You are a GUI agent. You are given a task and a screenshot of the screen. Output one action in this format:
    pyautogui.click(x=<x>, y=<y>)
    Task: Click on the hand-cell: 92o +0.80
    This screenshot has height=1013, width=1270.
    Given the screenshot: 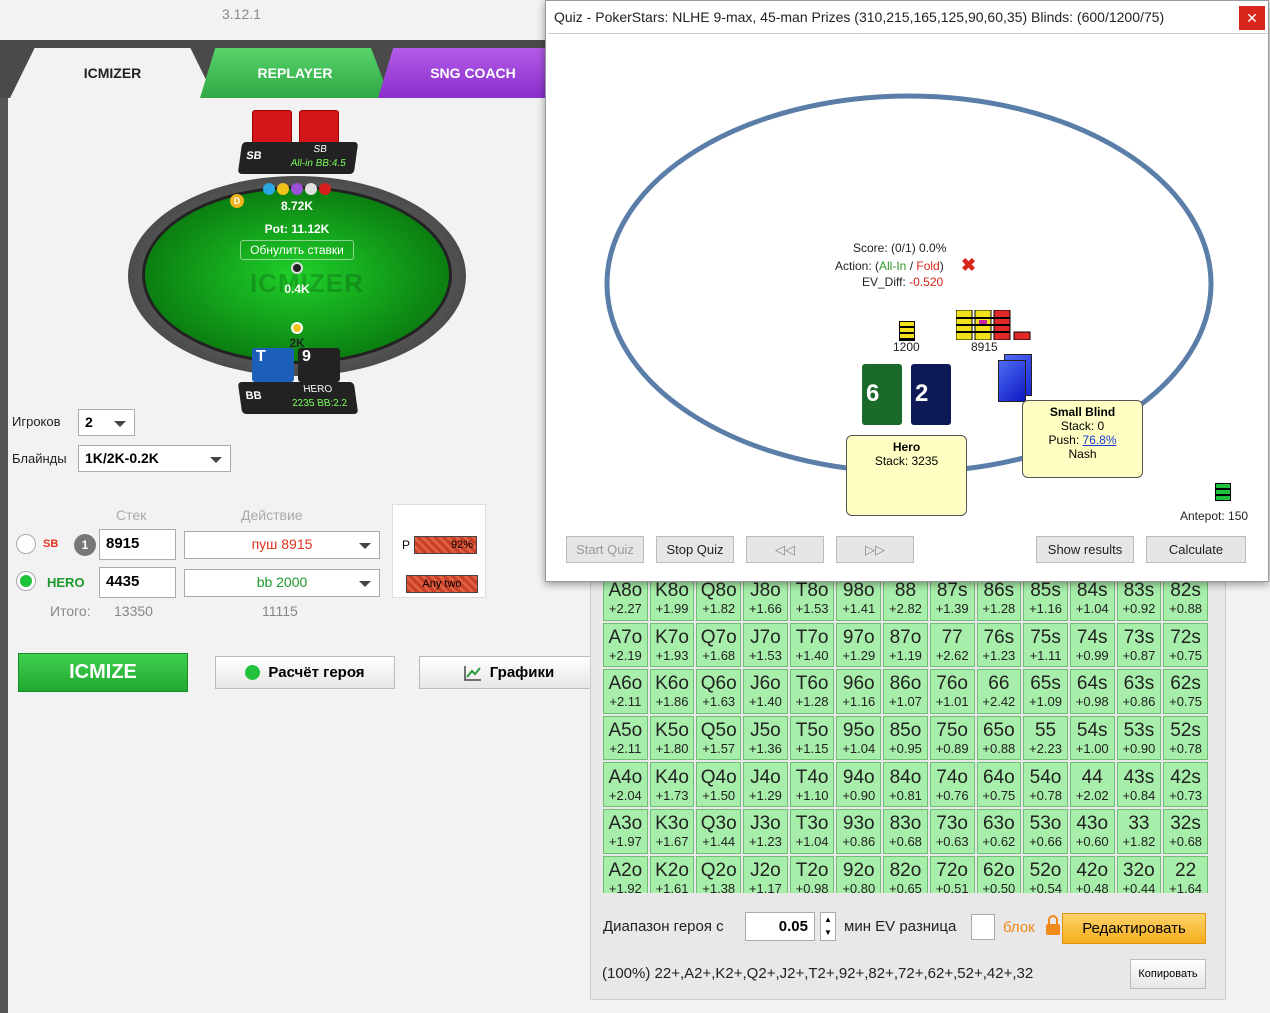 What is the action you would take?
    pyautogui.click(x=859, y=874)
    